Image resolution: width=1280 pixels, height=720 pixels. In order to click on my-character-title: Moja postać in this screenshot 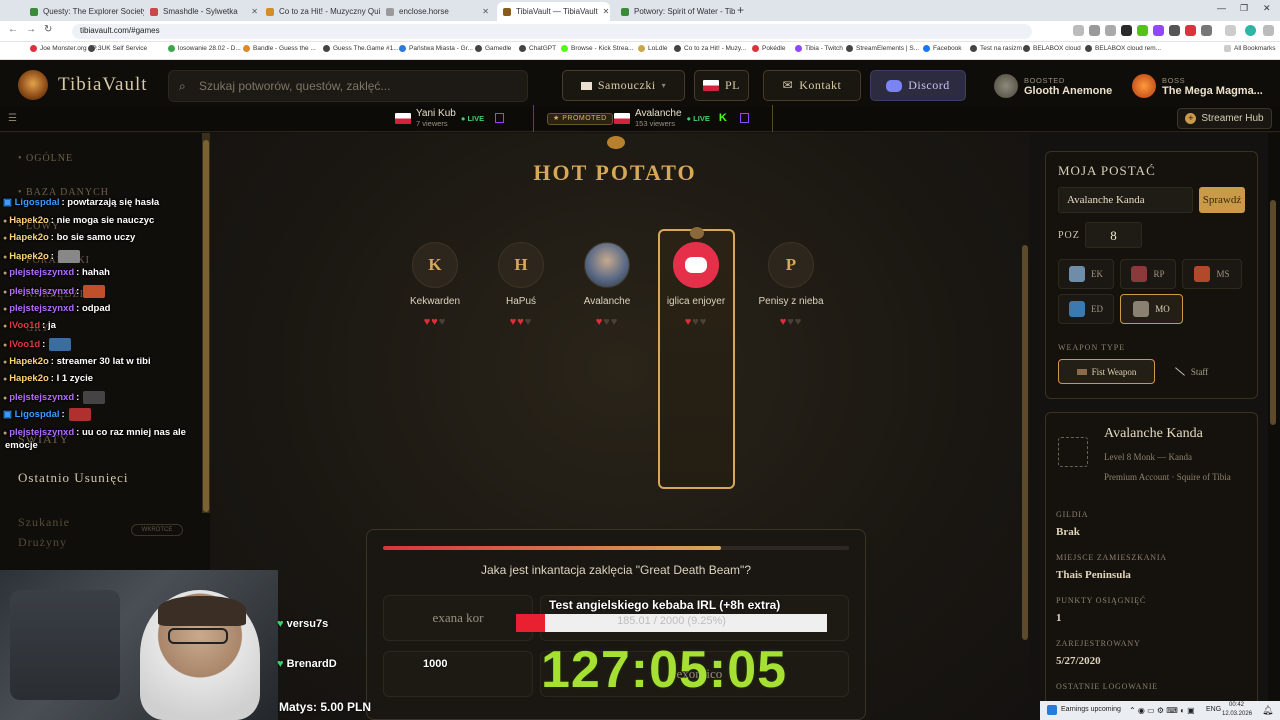, I will do `click(1107, 170)`.